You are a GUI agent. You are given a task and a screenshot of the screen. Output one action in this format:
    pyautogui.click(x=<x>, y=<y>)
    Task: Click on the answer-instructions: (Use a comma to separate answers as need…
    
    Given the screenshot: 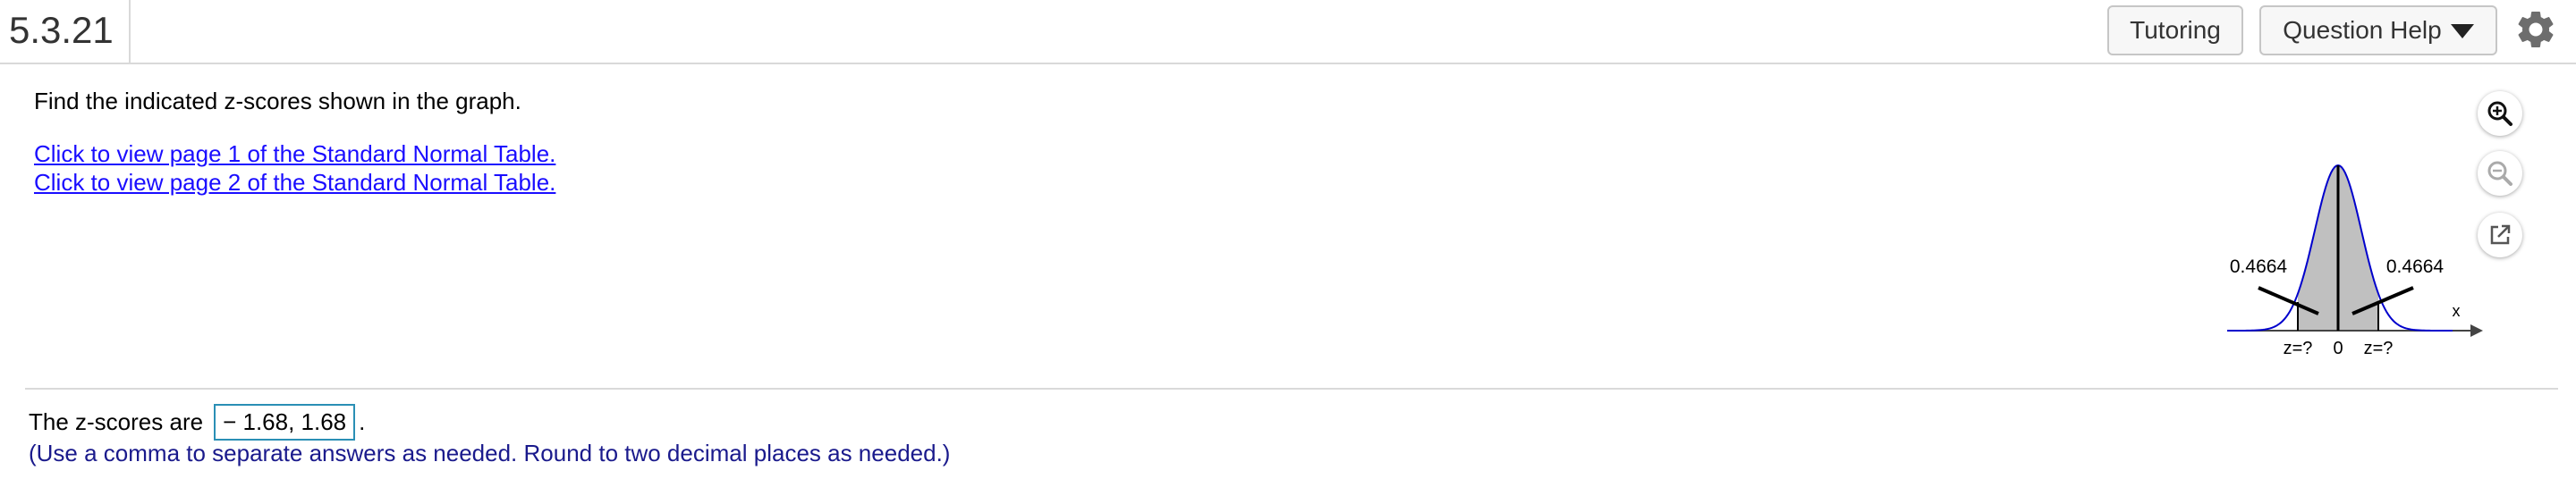 What is the action you would take?
    pyautogui.click(x=490, y=453)
    